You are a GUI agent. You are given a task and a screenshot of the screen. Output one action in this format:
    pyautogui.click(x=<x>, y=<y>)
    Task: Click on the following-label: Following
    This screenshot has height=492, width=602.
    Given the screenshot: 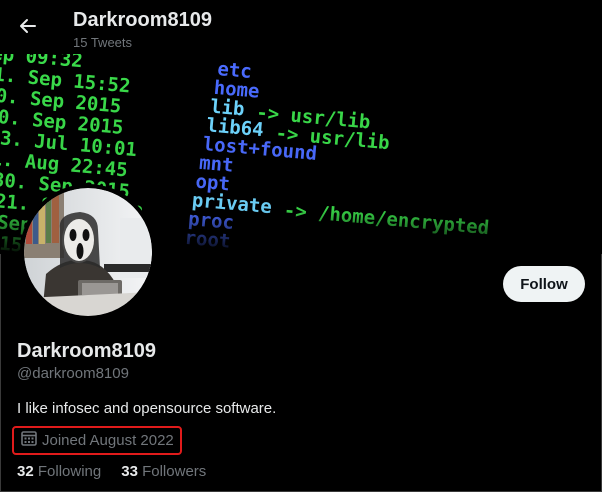 What is the action you would take?
    pyautogui.click(x=69, y=471)
    